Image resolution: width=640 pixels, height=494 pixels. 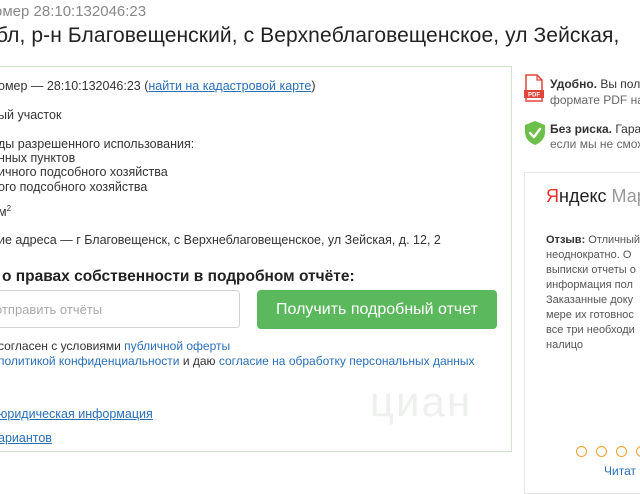 I want to click on norisk-text-2: если мы не смож, so click(x=595, y=144).